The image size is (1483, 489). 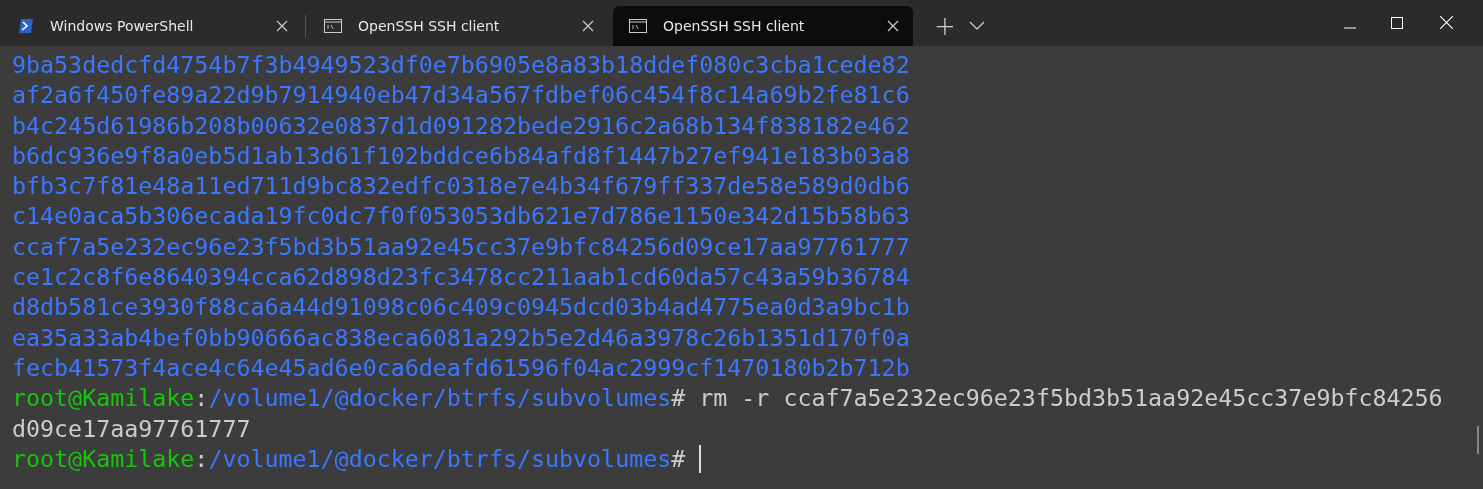 What do you see at coordinates (461, 125) in the screenshot?
I see `output-line: b4c245d61986b208b00632e0837d1d091282bede2916c2a68b134f838182e462` at bounding box center [461, 125].